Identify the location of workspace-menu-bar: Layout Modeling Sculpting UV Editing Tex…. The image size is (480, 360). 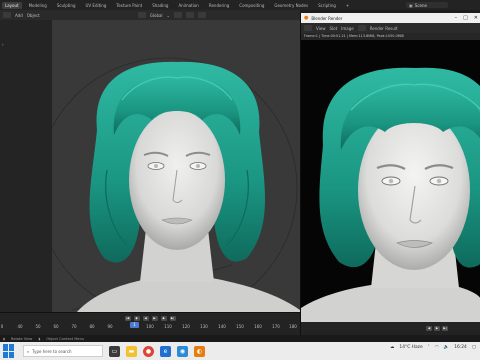
(240, 5).